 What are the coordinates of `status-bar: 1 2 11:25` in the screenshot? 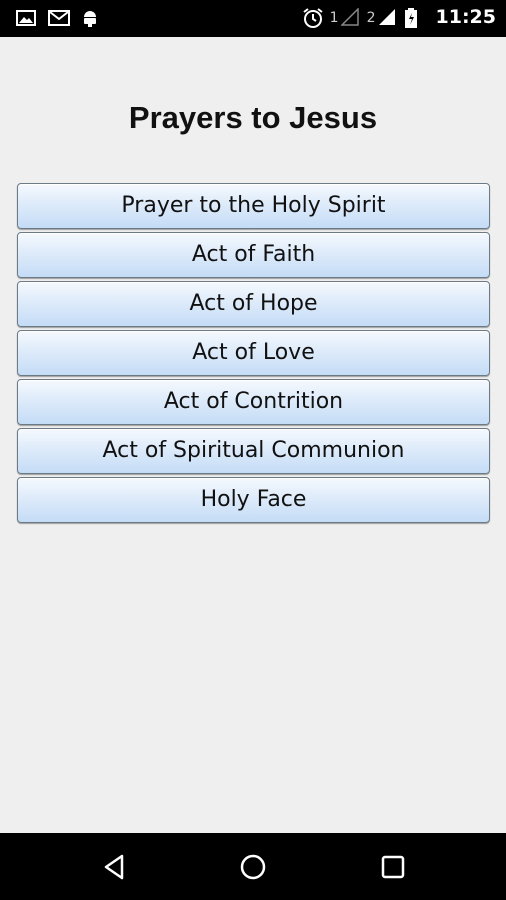 It's located at (253, 18).